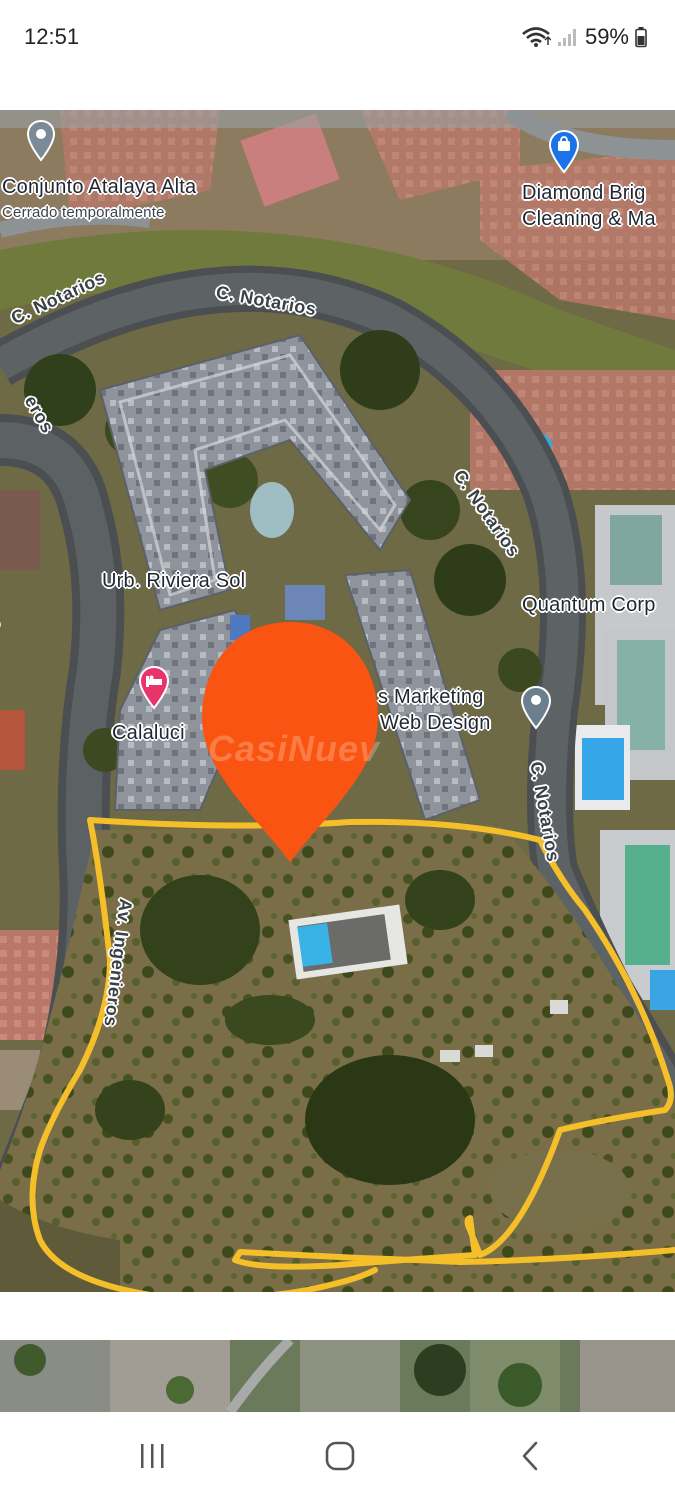 The image size is (675, 1500). Describe the element at coordinates (99, 187) in the screenshot. I see `place-label-atalaya: Conjunto Atalaya Alta` at that location.